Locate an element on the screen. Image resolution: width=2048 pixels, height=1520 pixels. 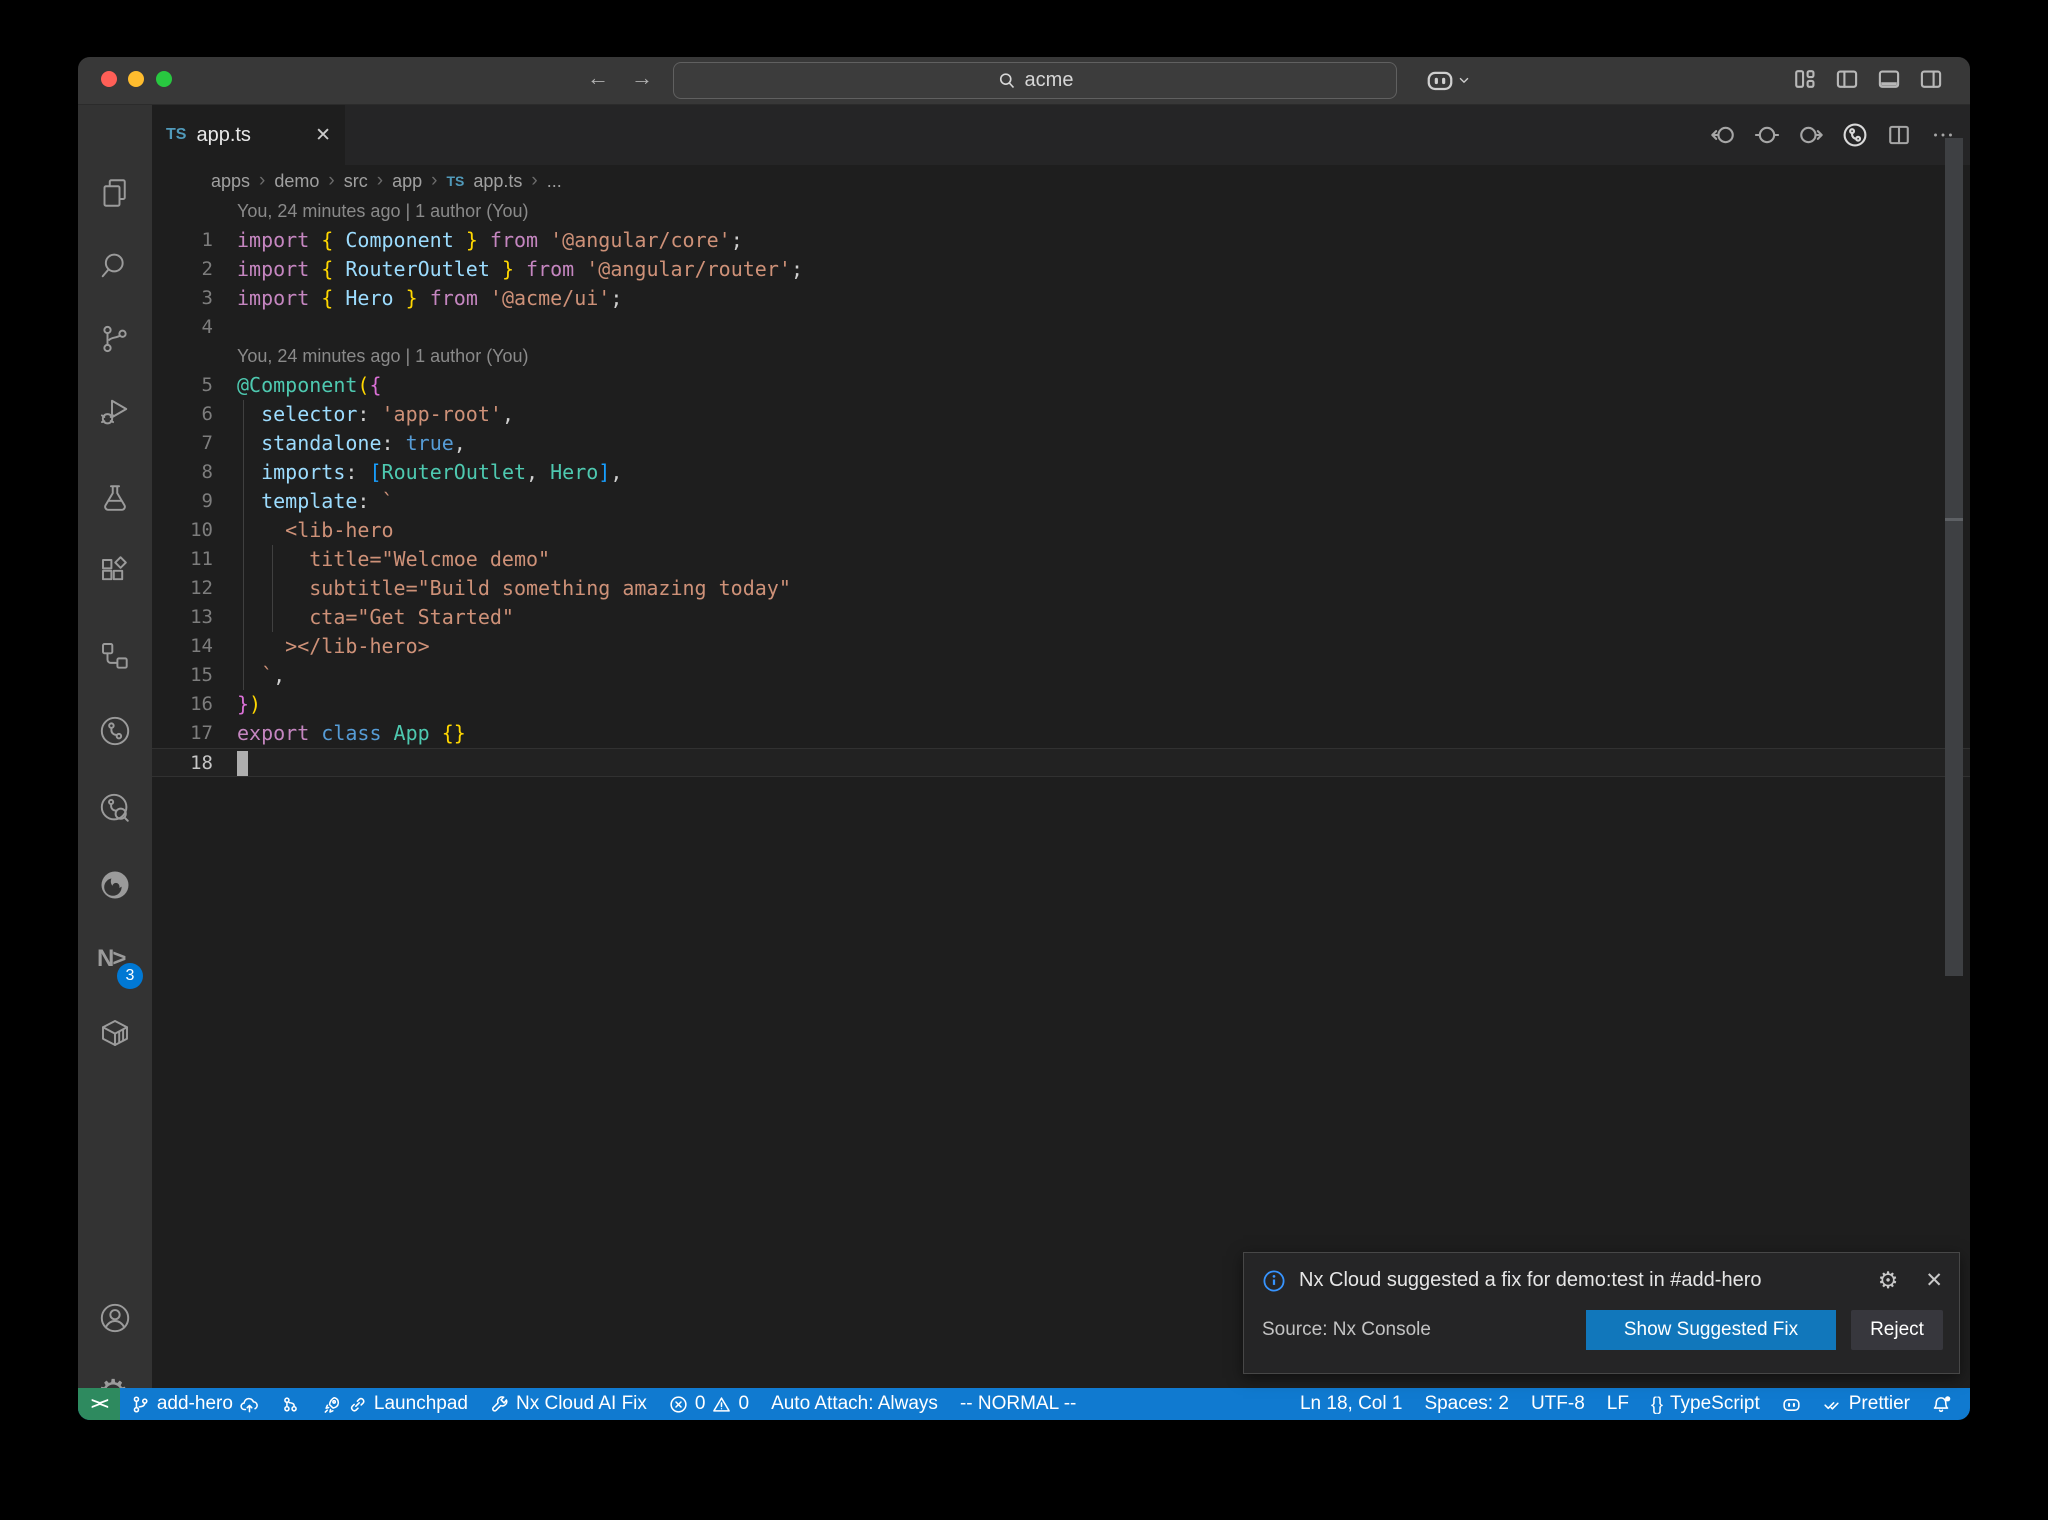
sidebar-item-edge-tools is located at coordinates (115, 885).